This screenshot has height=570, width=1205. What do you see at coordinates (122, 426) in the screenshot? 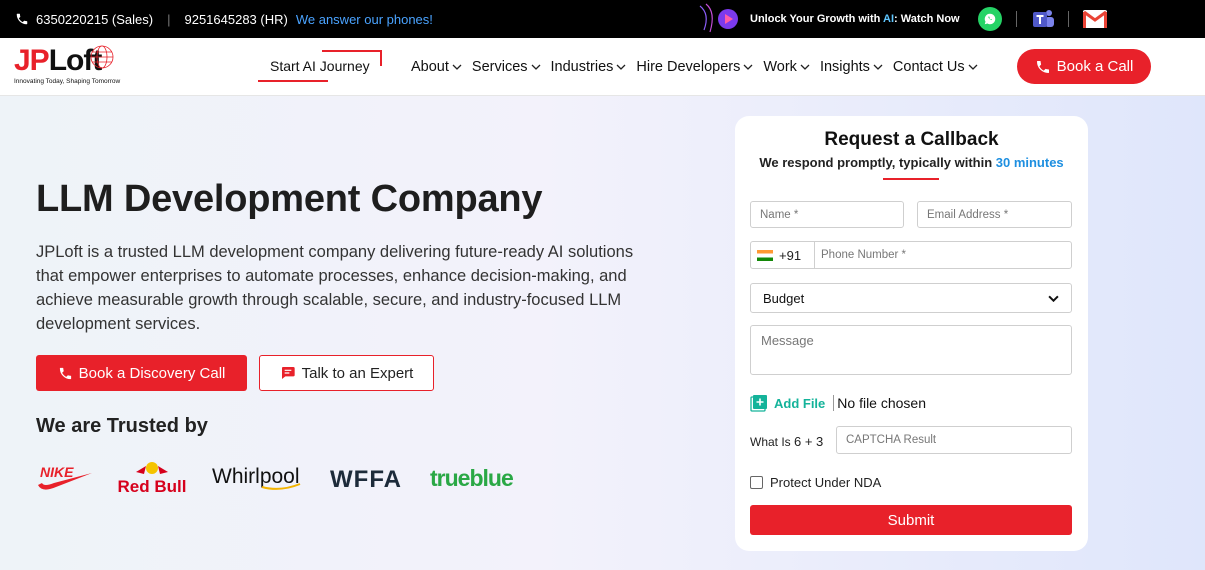
I see `trusted-heading: We are Trusted by` at bounding box center [122, 426].